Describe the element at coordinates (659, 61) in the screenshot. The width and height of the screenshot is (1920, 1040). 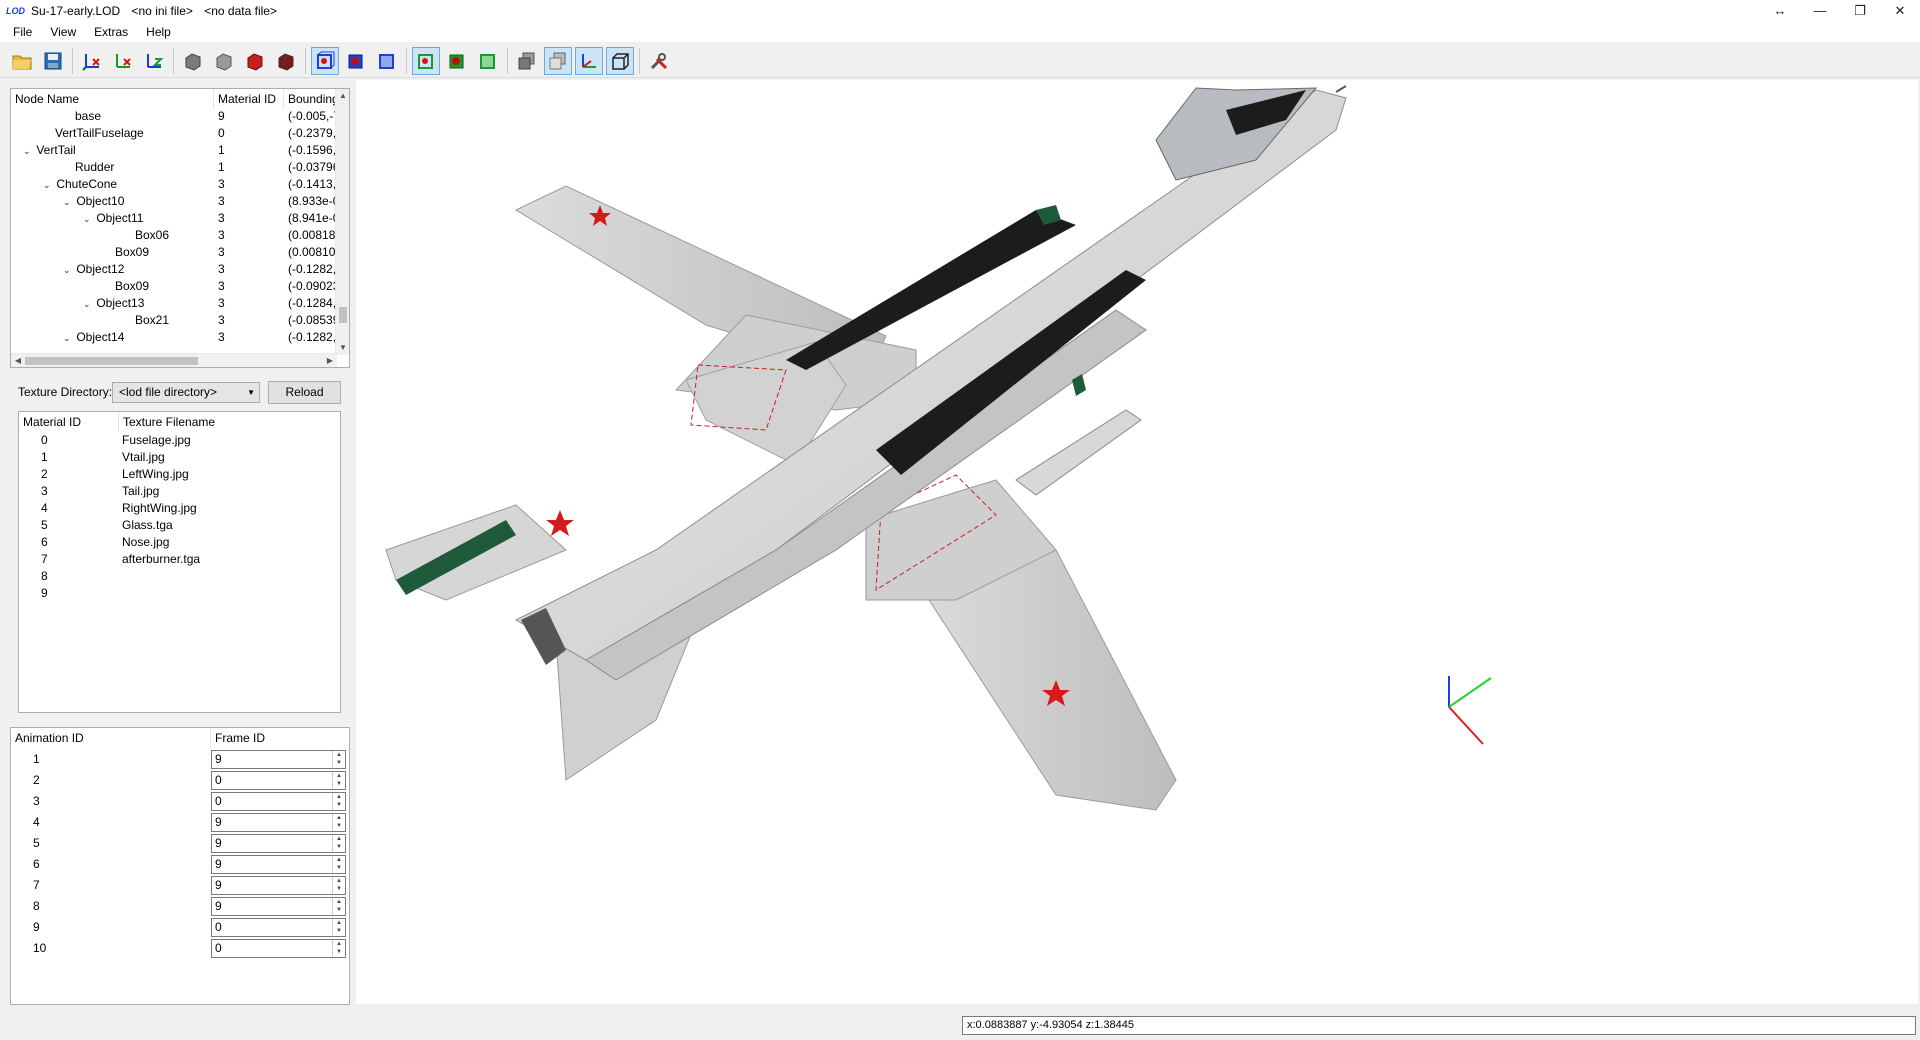
I see `tools-icon` at that location.